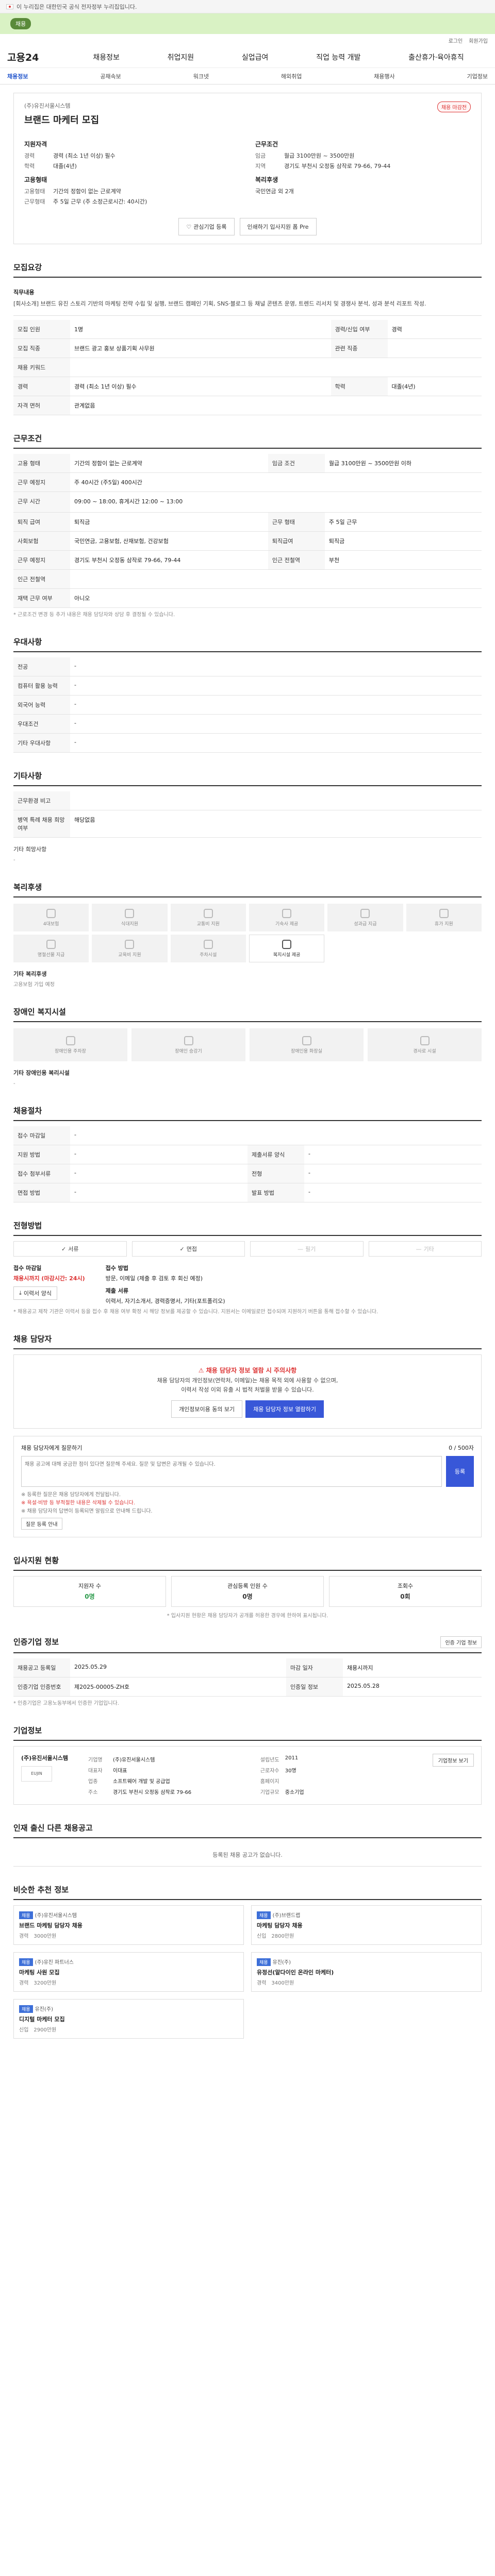  What do you see at coordinates (247, 1733) in the screenshot?
I see `section-title-company: 기업정보` at bounding box center [247, 1733].